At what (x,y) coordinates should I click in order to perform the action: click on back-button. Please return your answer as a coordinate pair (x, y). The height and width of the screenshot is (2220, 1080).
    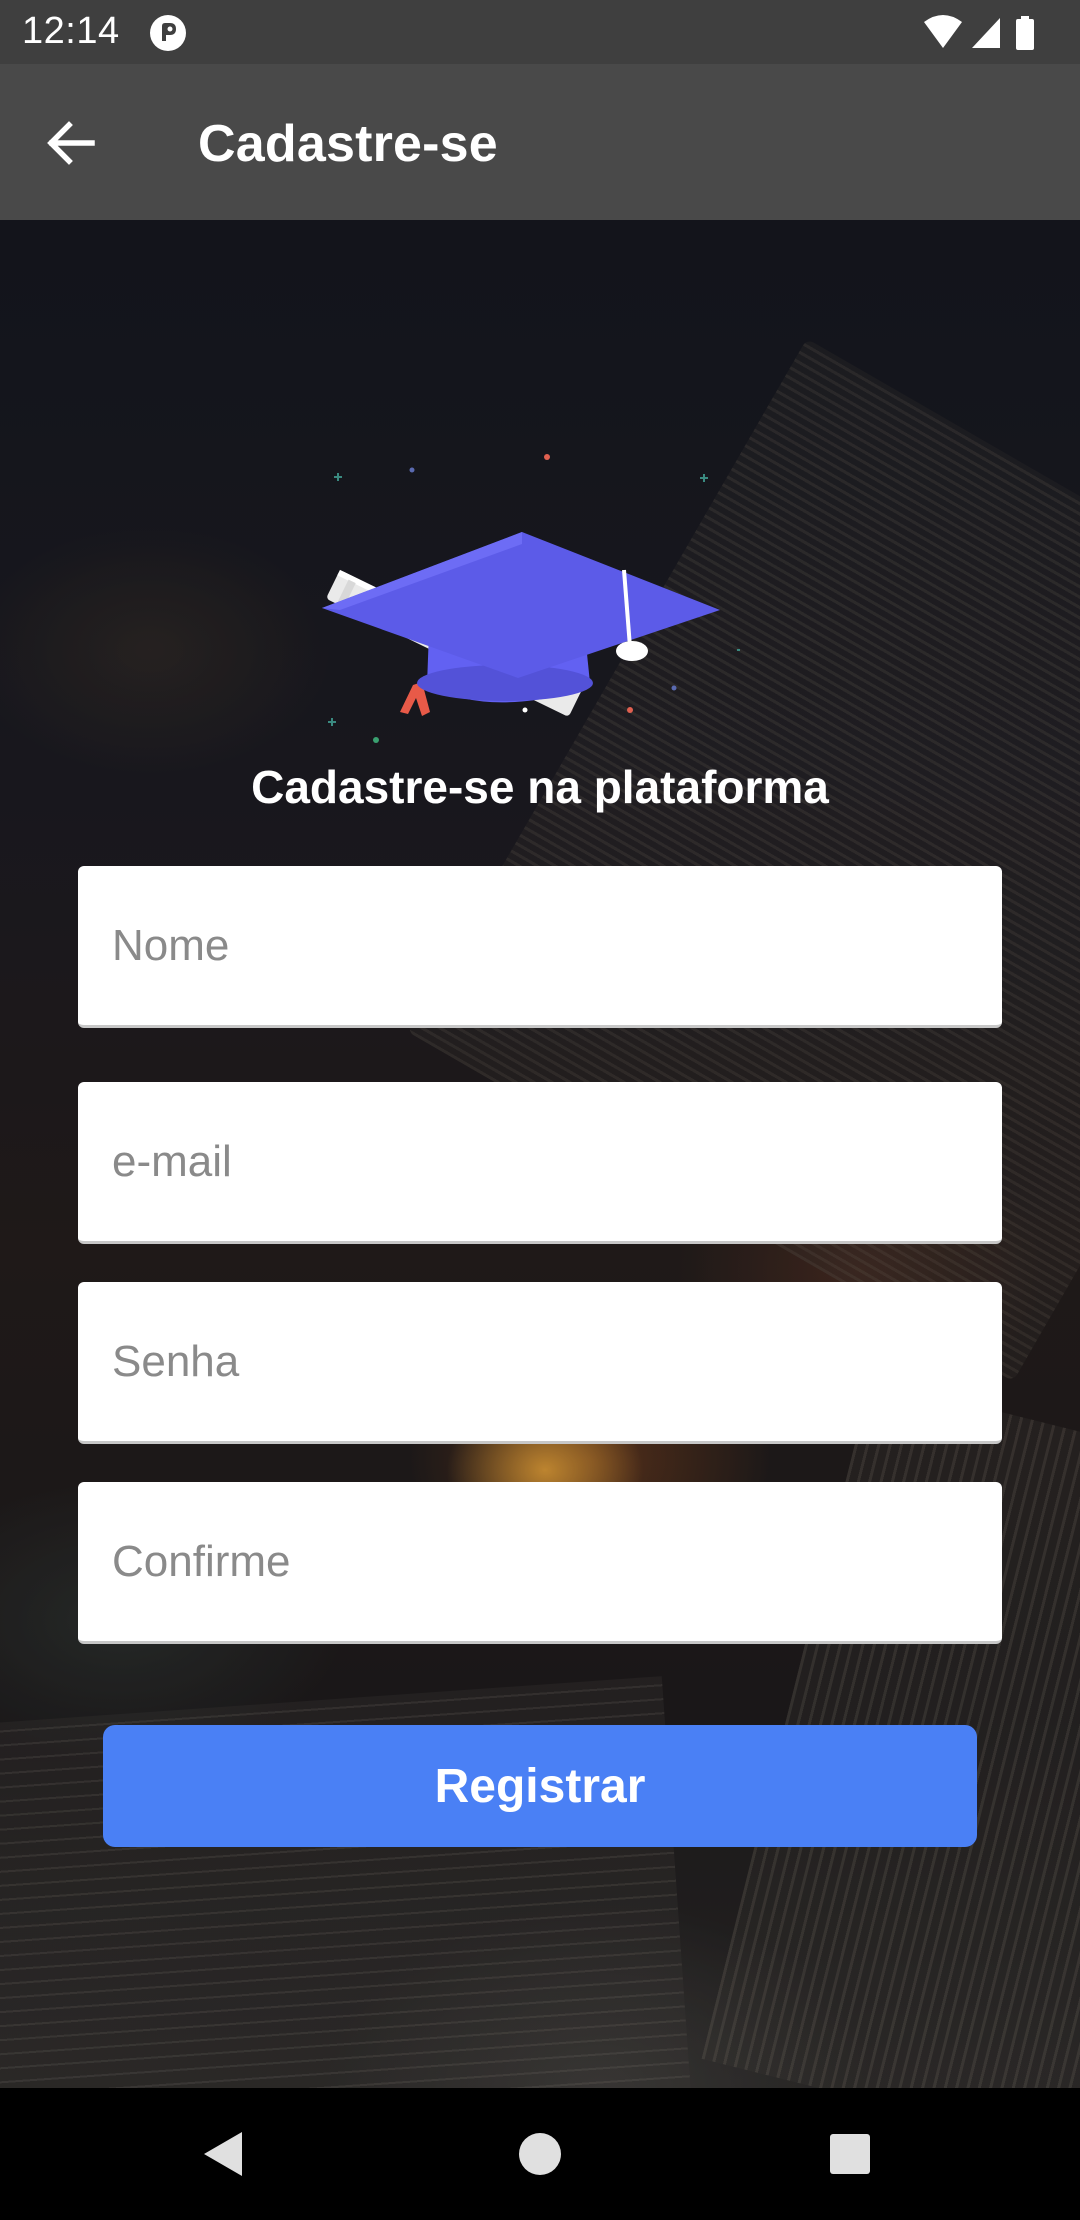
    Looking at the image, I should click on (71, 143).